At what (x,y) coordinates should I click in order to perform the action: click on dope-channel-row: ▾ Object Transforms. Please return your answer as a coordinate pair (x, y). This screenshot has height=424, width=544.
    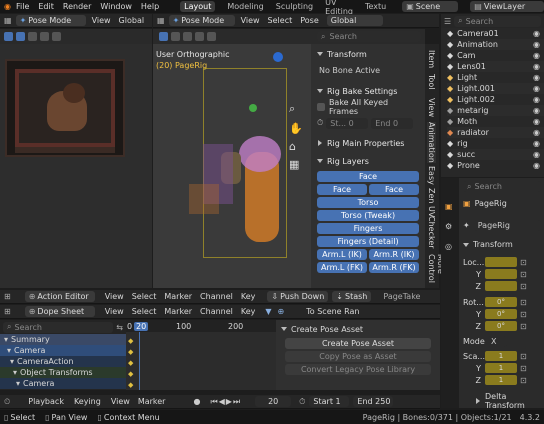
    Looking at the image, I should click on (63, 372).